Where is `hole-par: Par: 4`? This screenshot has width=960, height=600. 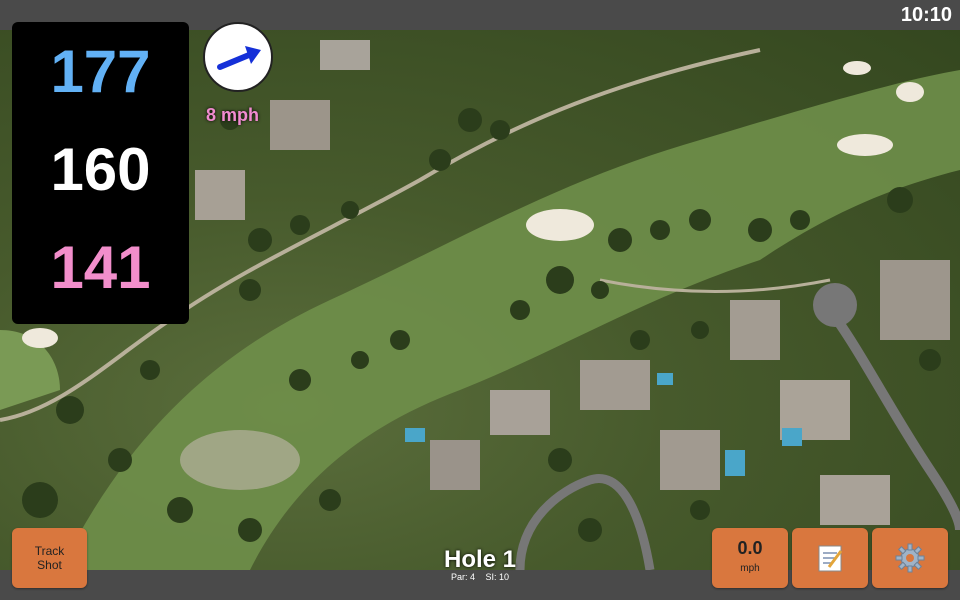 hole-par: Par: 4 is located at coordinates (462, 577).